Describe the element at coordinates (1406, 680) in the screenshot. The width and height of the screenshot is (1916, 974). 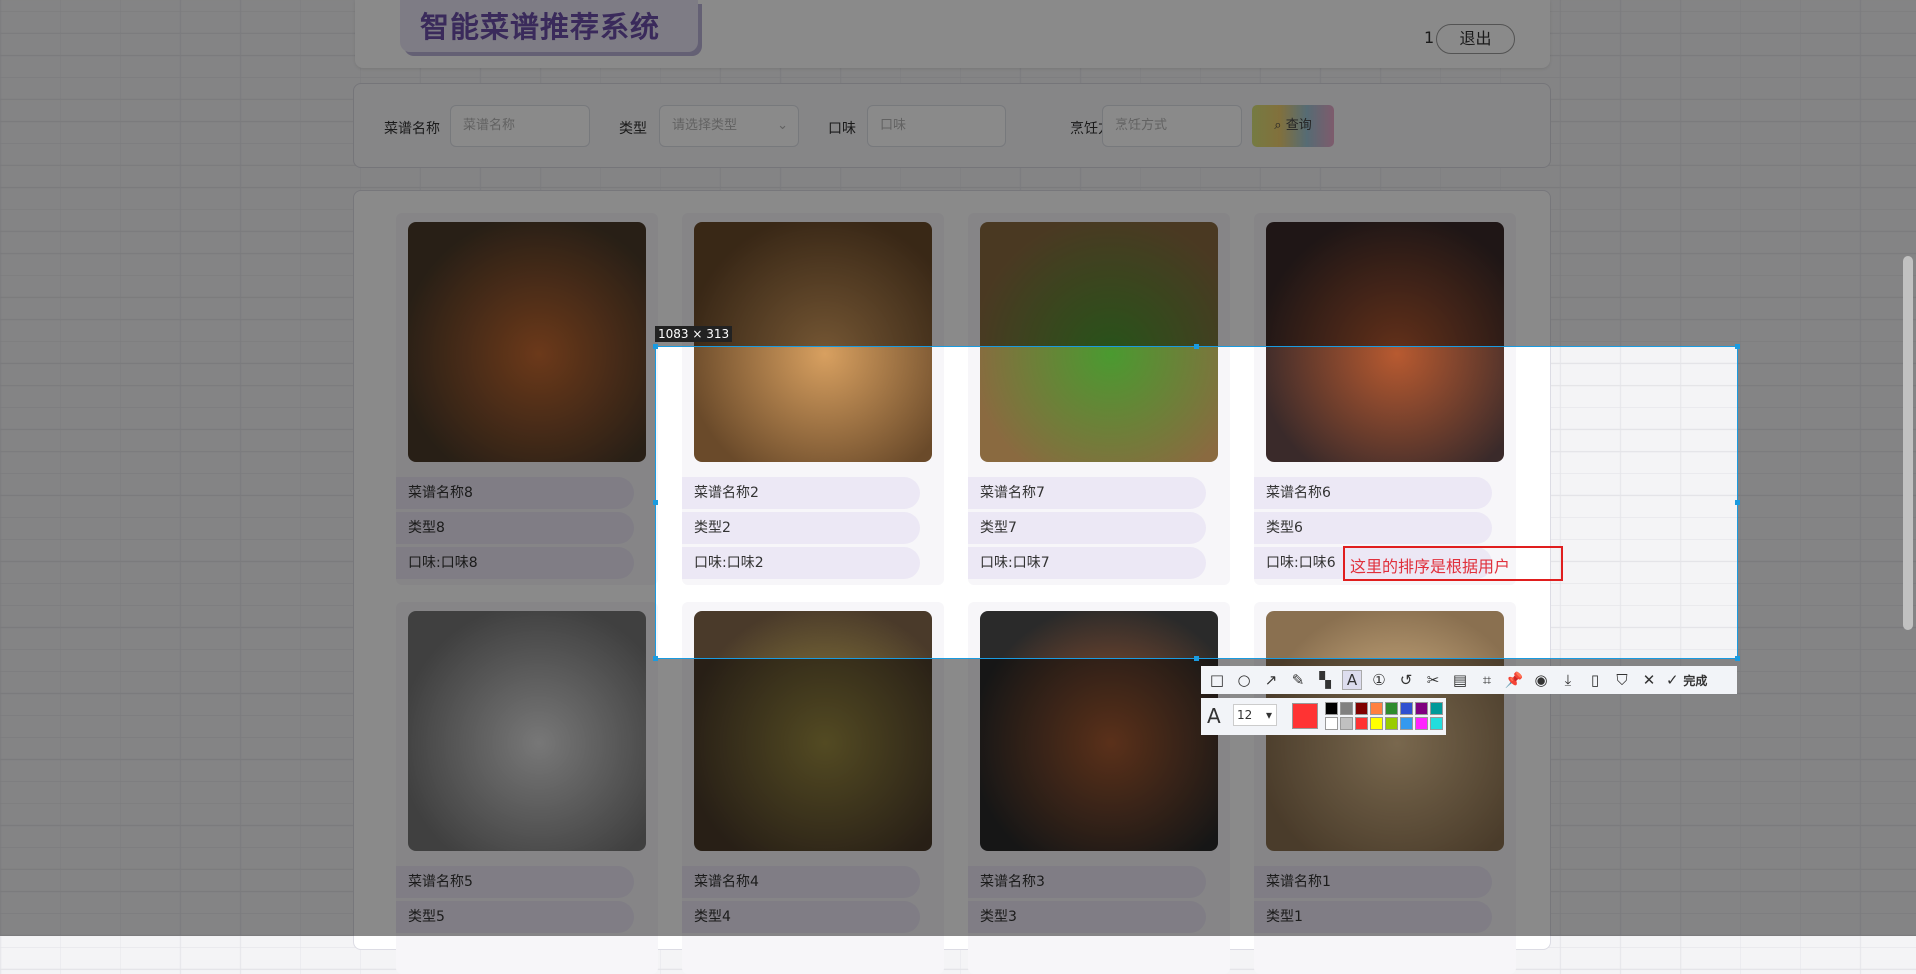
I see `undo-icon: ↺` at that location.